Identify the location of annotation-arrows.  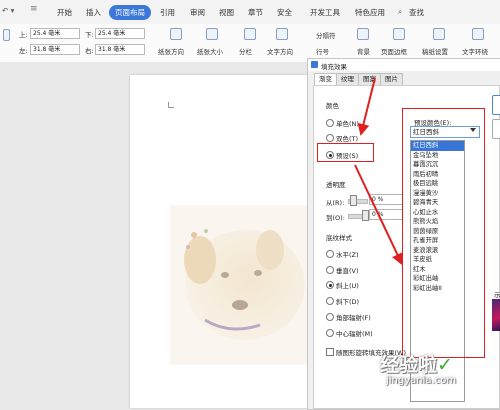
(378, 171).